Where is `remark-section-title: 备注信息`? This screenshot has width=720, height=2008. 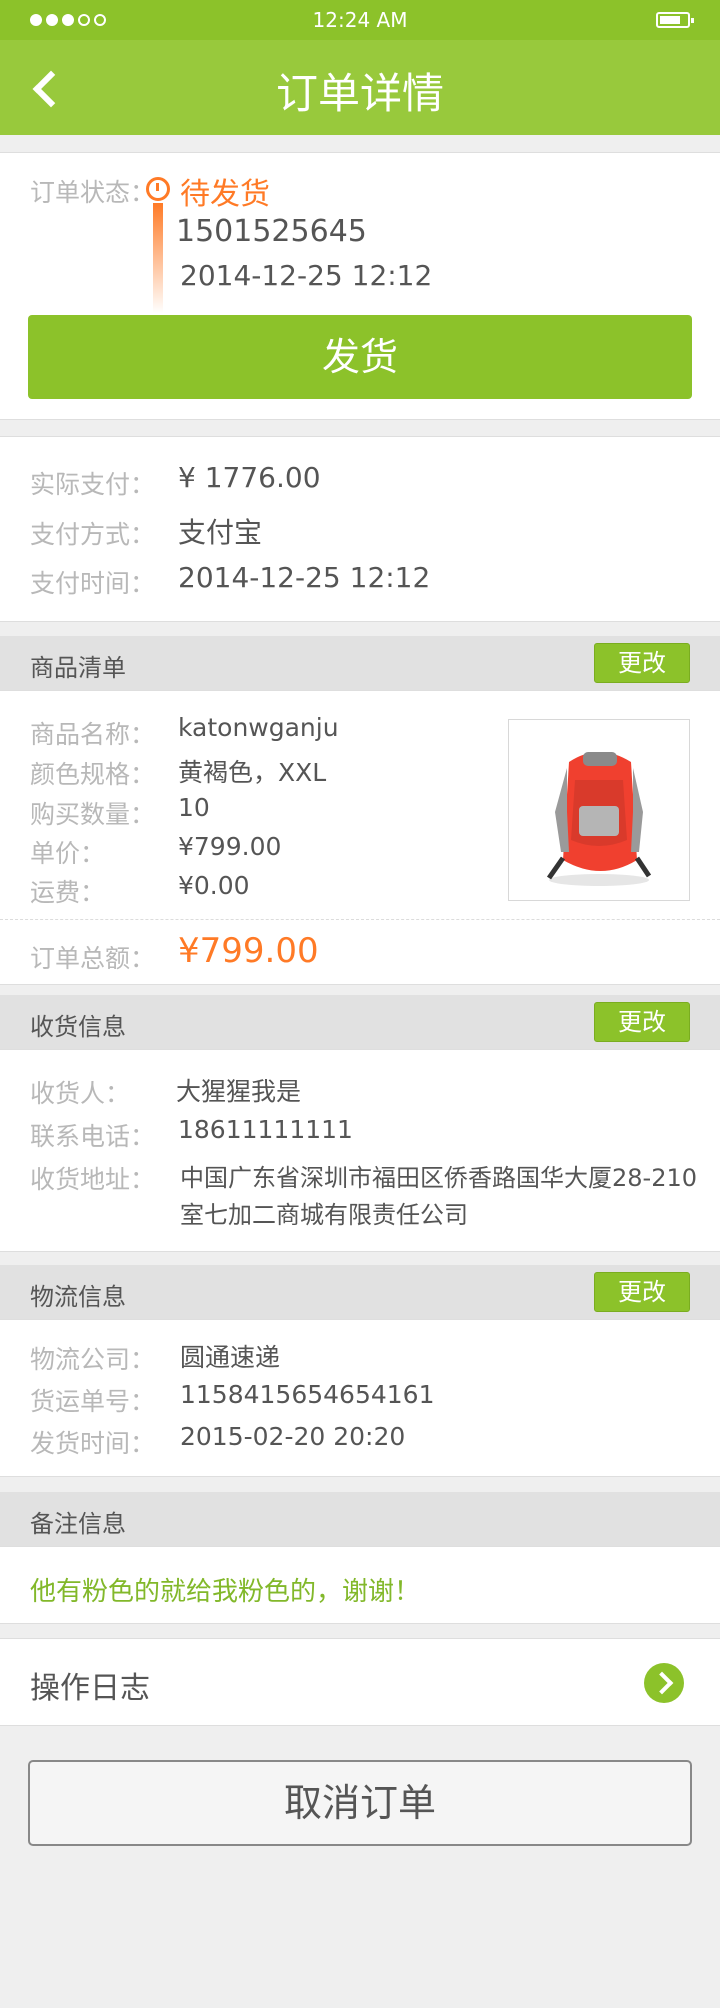
remark-section-title: 备注信息 is located at coordinates (78, 1524).